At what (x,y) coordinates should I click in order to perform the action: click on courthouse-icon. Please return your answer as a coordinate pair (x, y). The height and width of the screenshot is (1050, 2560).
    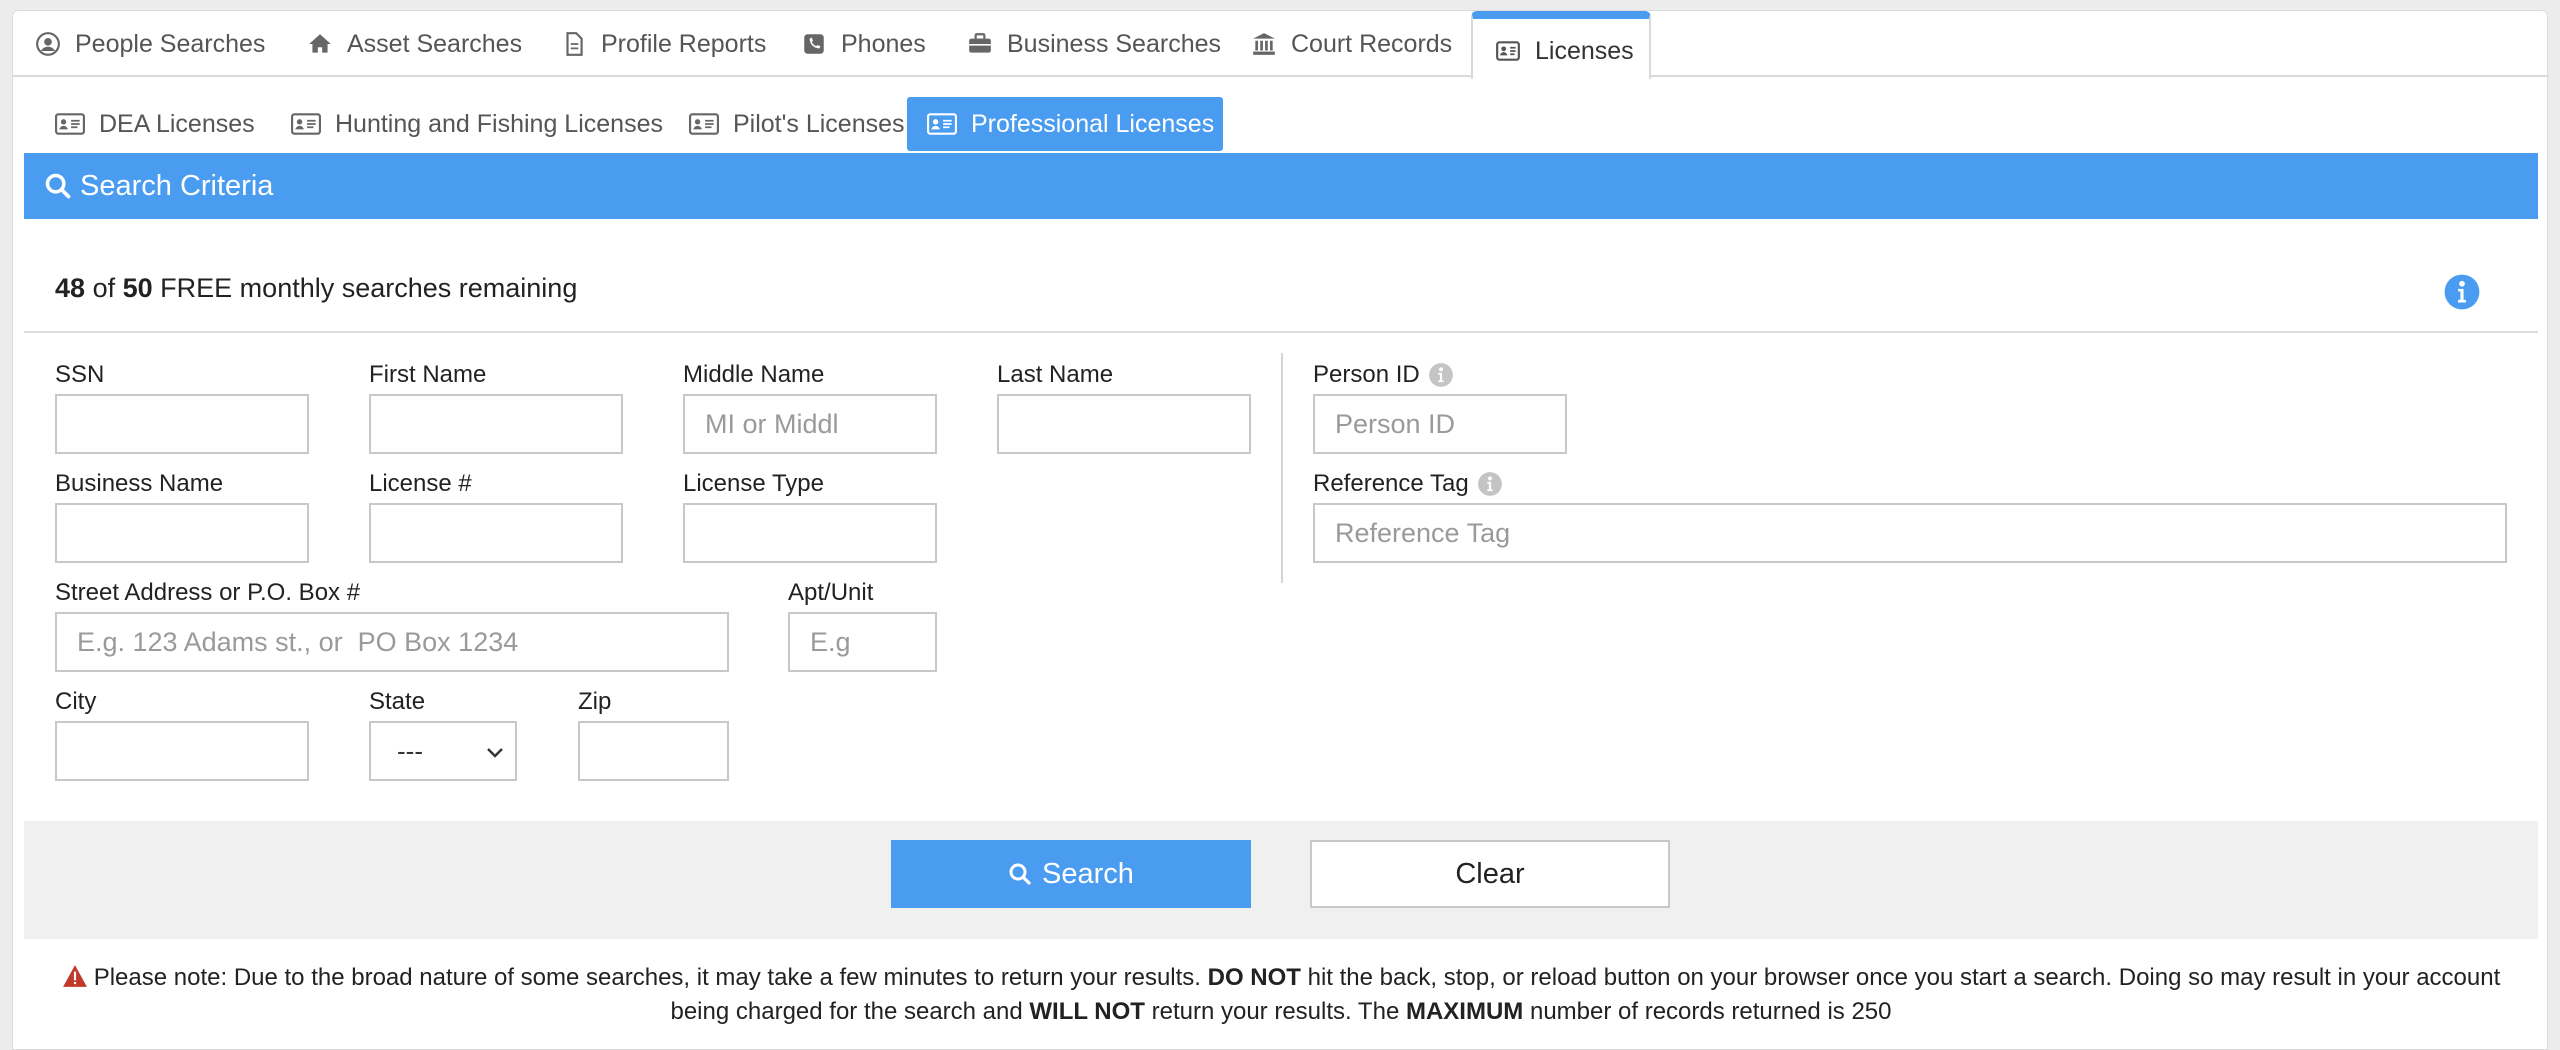
    Looking at the image, I should click on (1264, 44).